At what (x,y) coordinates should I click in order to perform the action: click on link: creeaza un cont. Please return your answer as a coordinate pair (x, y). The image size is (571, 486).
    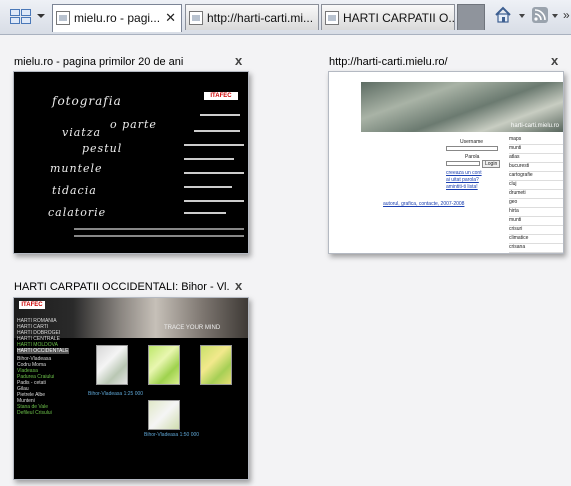
    Looking at the image, I should click on (464, 173).